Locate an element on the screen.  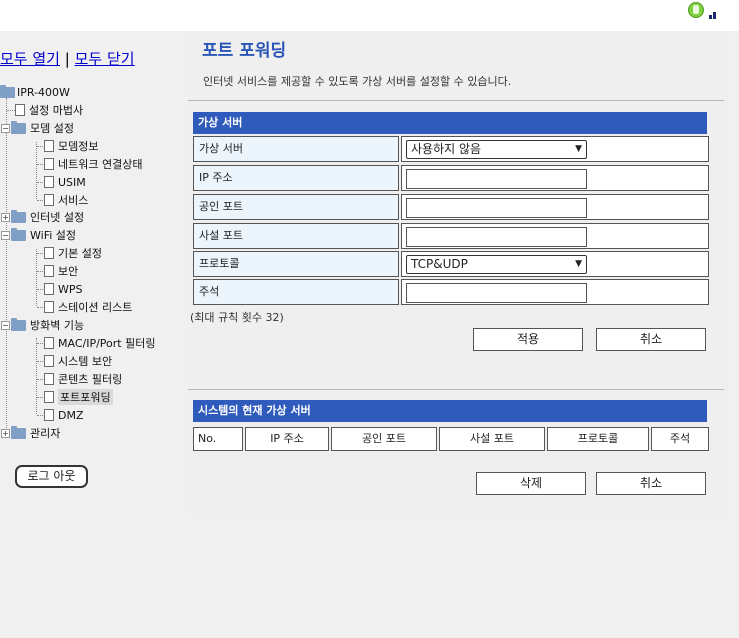
sidebar-item-modem-settings: − 모뎀 설정 is located at coordinates (37, 128).